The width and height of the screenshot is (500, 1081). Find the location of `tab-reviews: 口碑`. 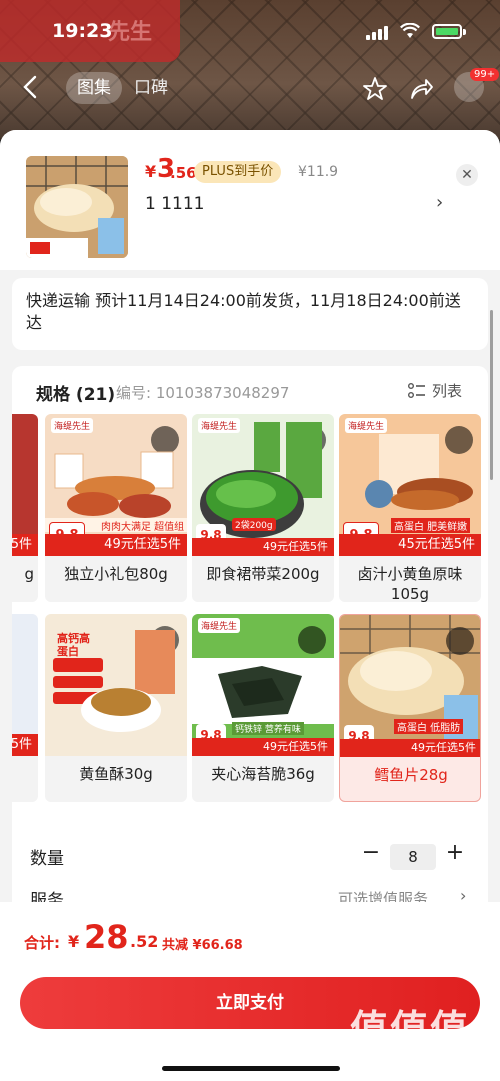

tab-reviews: 口碑 is located at coordinates (151, 88).